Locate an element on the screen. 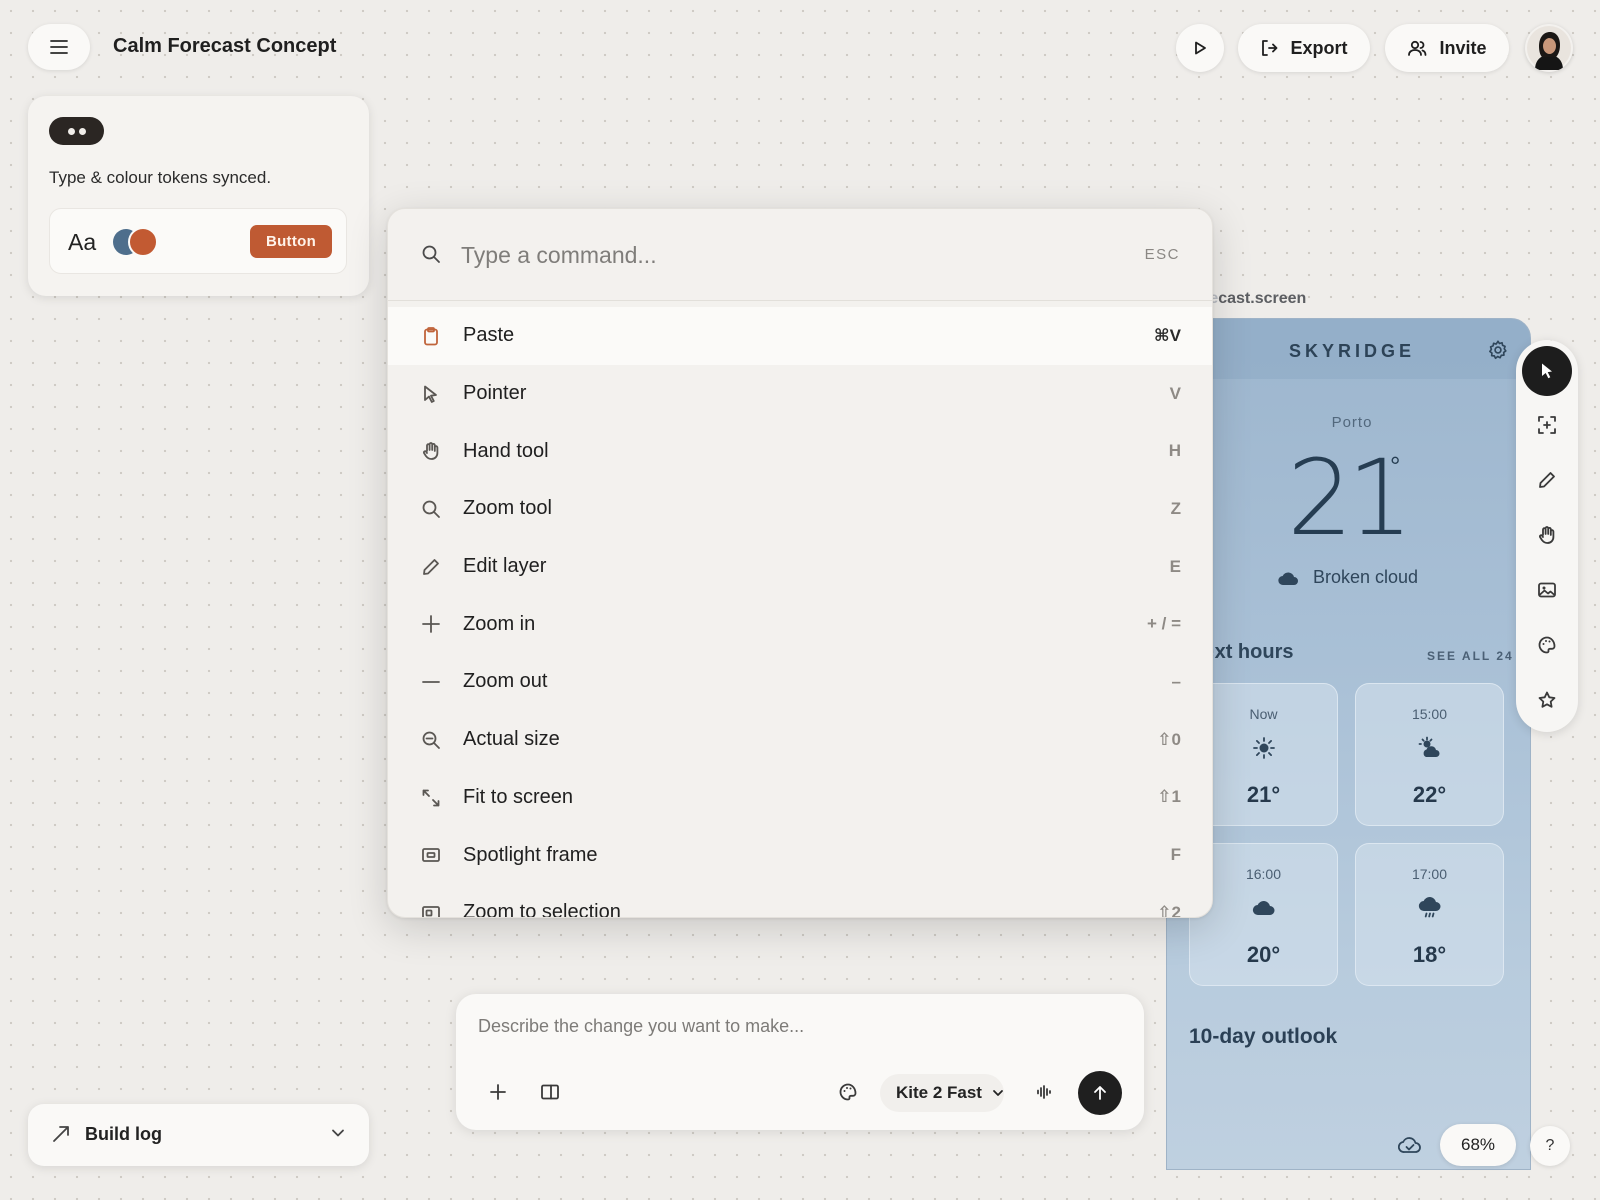  sidebar-icon is located at coordinates (550, 1092).